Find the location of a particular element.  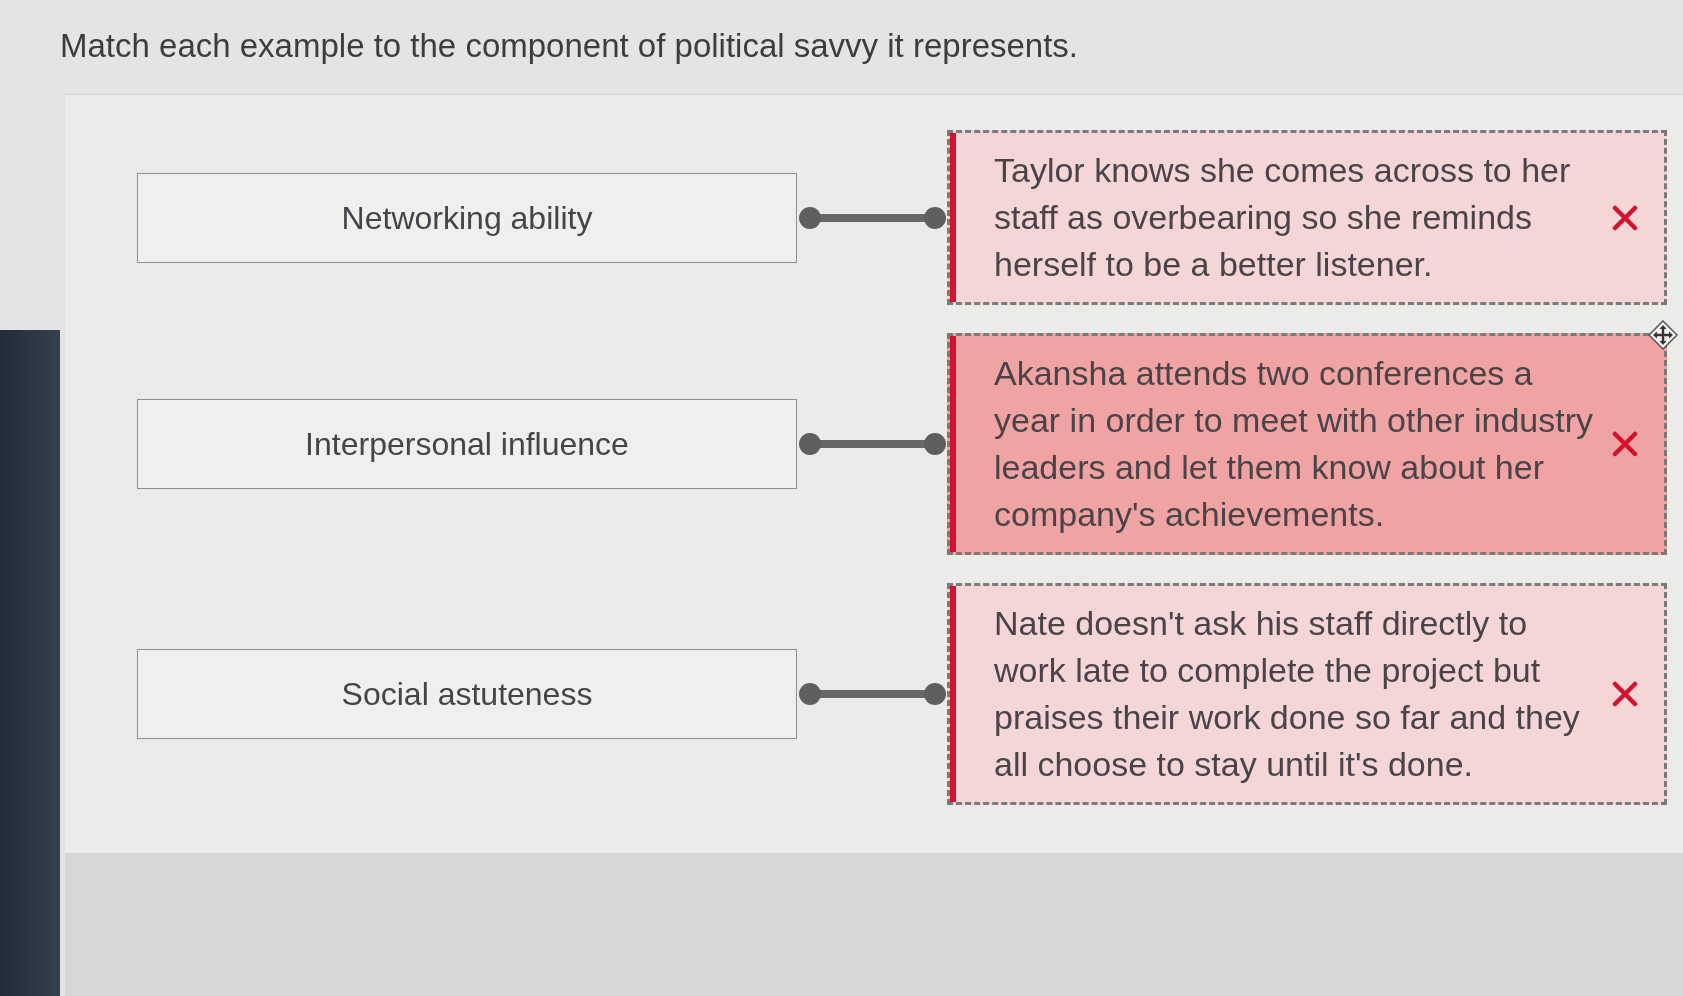

example-text: Nate doesn't ask his staff directly to work late to complete the project but praises their work done so far and they all choose to stay until it's done. is located at coordinates (1287, 694).